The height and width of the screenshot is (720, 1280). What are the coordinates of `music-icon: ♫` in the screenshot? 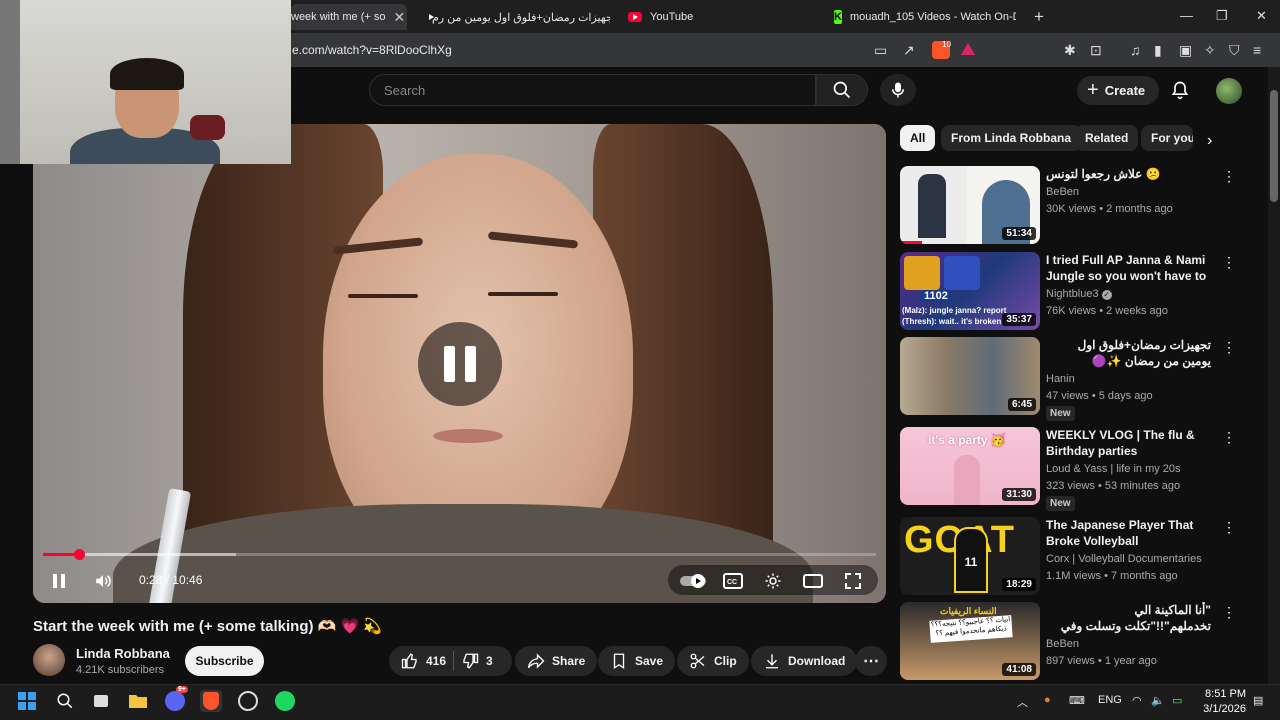 It's located at (1135, 50).